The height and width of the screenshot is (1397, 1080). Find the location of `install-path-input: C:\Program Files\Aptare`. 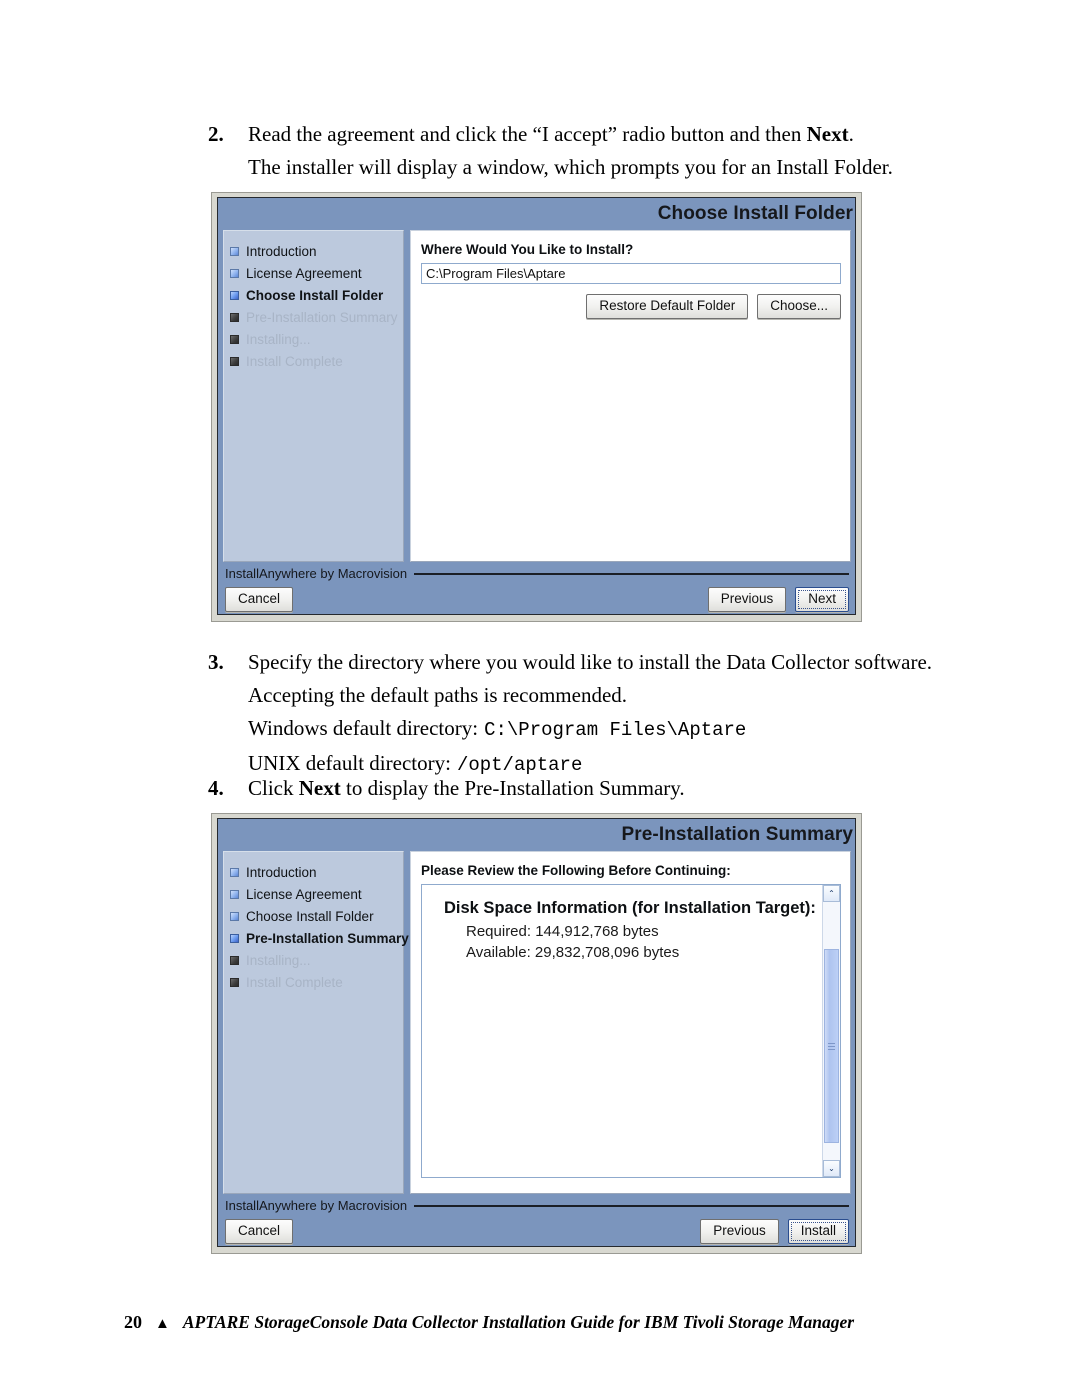

install-path-input: C:\Program Files\Aptare is located at coordinates (631, 273).